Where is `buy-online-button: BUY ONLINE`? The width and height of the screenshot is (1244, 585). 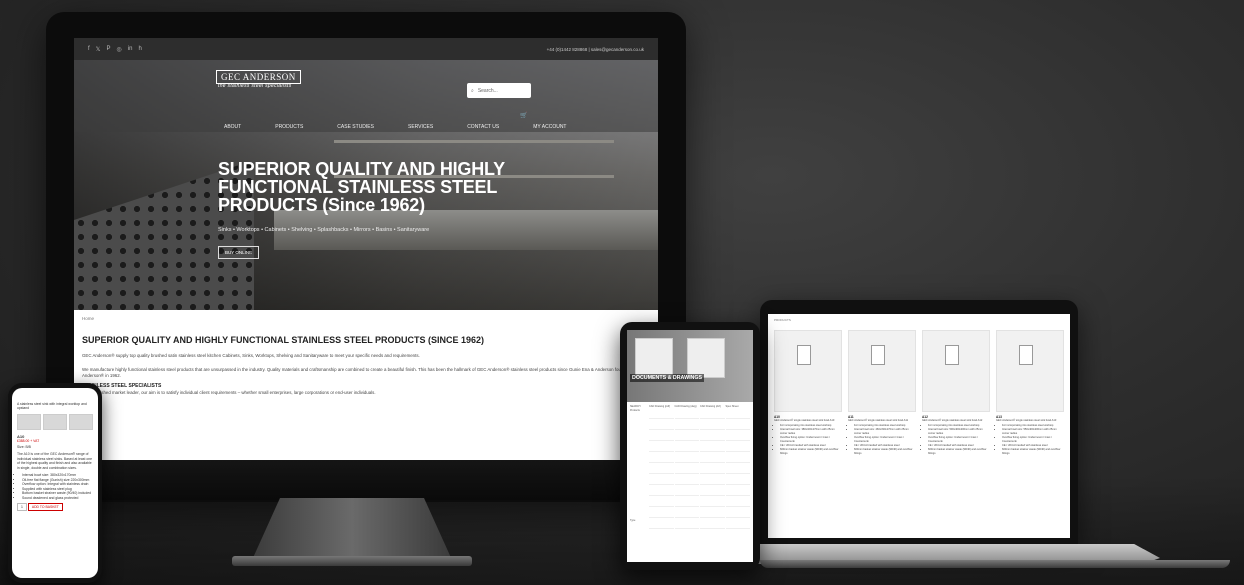
buy-online-button: BUY ONLINE is located at coordinates (239, 252).